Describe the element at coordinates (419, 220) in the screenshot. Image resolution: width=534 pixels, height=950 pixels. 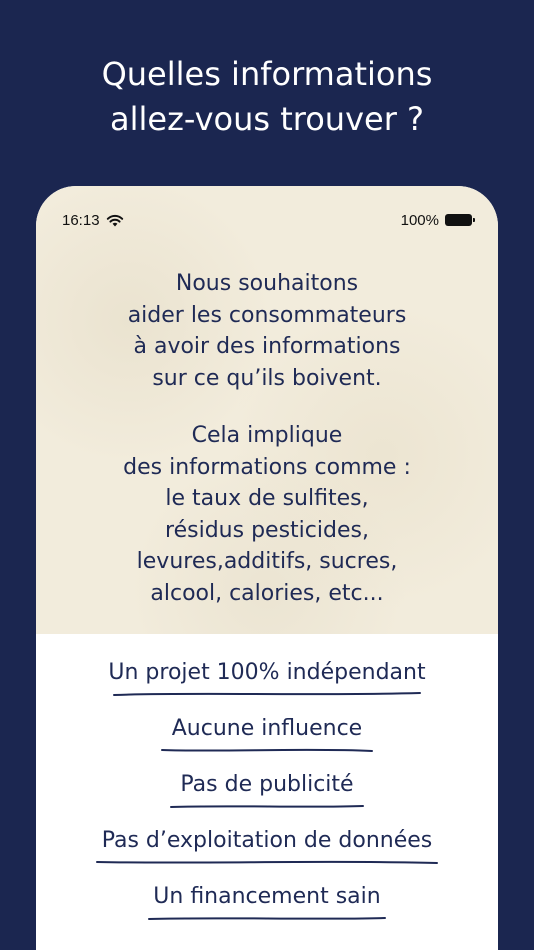
I see `battery-percent: 100%` at that location.